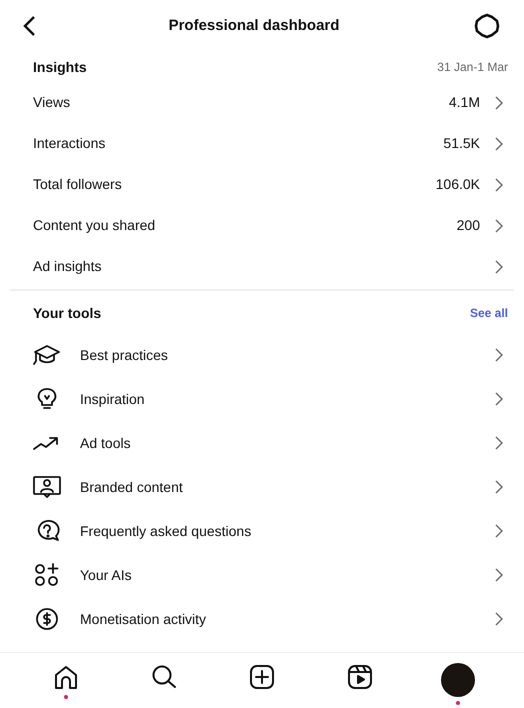 This screenshot has width=524, height=708. What do you see at coordinates (166, 531) in the screenshot?
I see `row-label: Frequently asked questions` at bounding box center [166, 531].